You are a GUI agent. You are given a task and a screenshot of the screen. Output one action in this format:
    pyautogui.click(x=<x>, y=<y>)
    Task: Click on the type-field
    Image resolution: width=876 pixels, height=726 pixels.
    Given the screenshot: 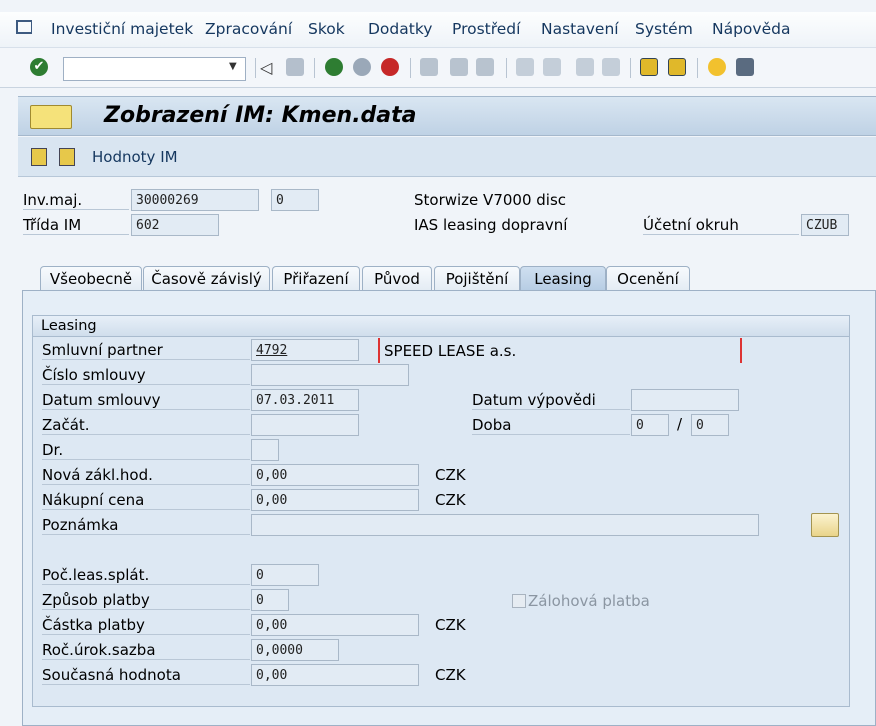 What is the action you would take?
    pyautogui.click(x=265, y=450)
    